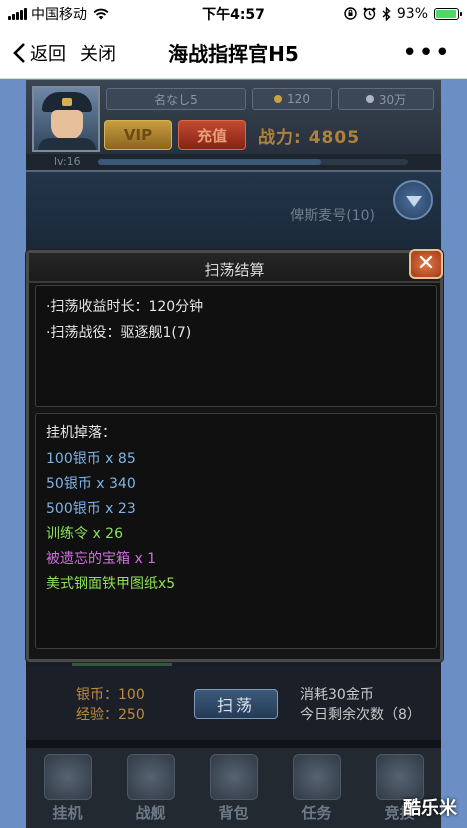 The image size is (467, 828). Describe the element at coordinates (67, 813) in the screenshot. I see `tab-label: 挂机` at that location.